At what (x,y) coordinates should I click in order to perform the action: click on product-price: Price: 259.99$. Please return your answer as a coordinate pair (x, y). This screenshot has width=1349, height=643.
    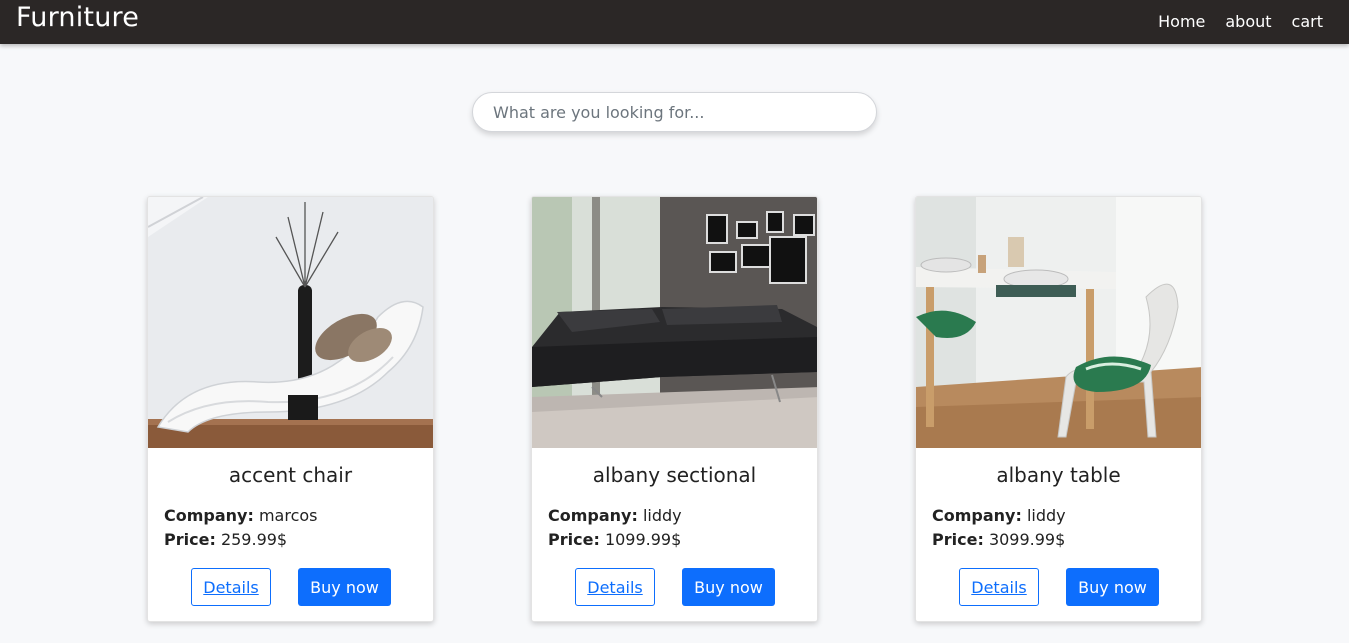
    Looking at the image, I should click on (225, 539).